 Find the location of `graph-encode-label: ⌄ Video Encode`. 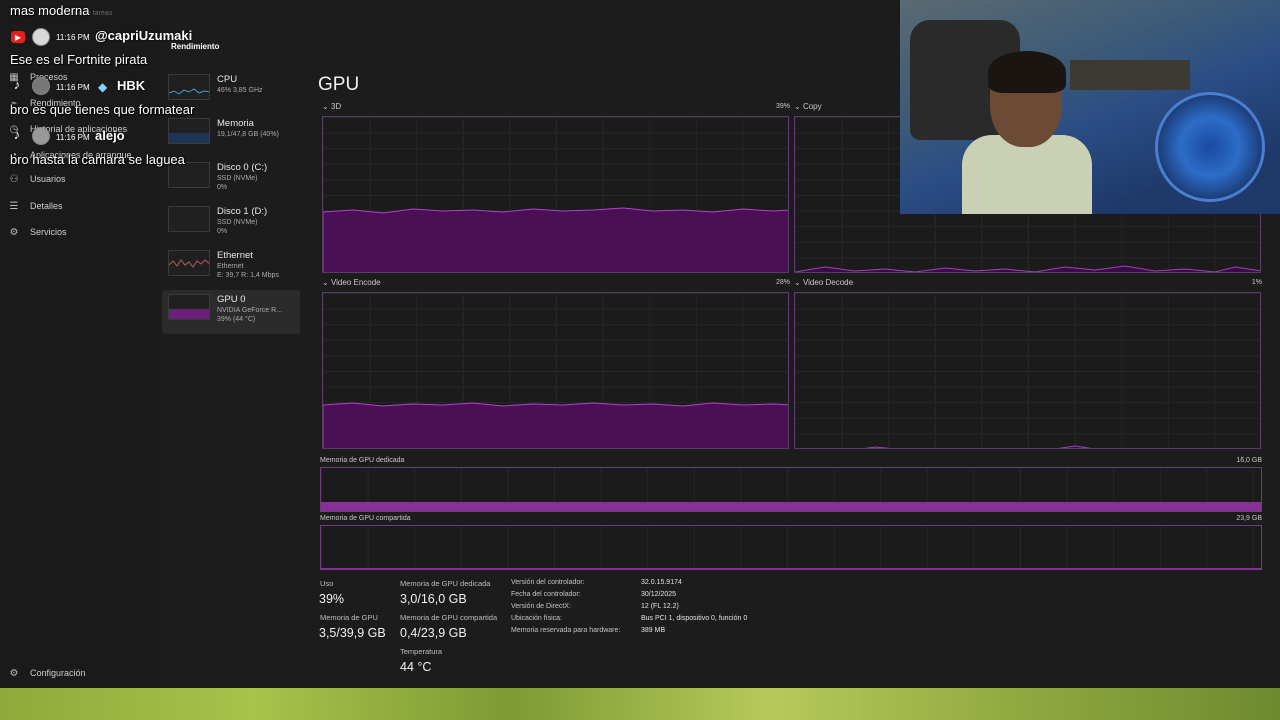

graph-encode-label: ⌄ Video Encode is located at coordinates (351, 282).